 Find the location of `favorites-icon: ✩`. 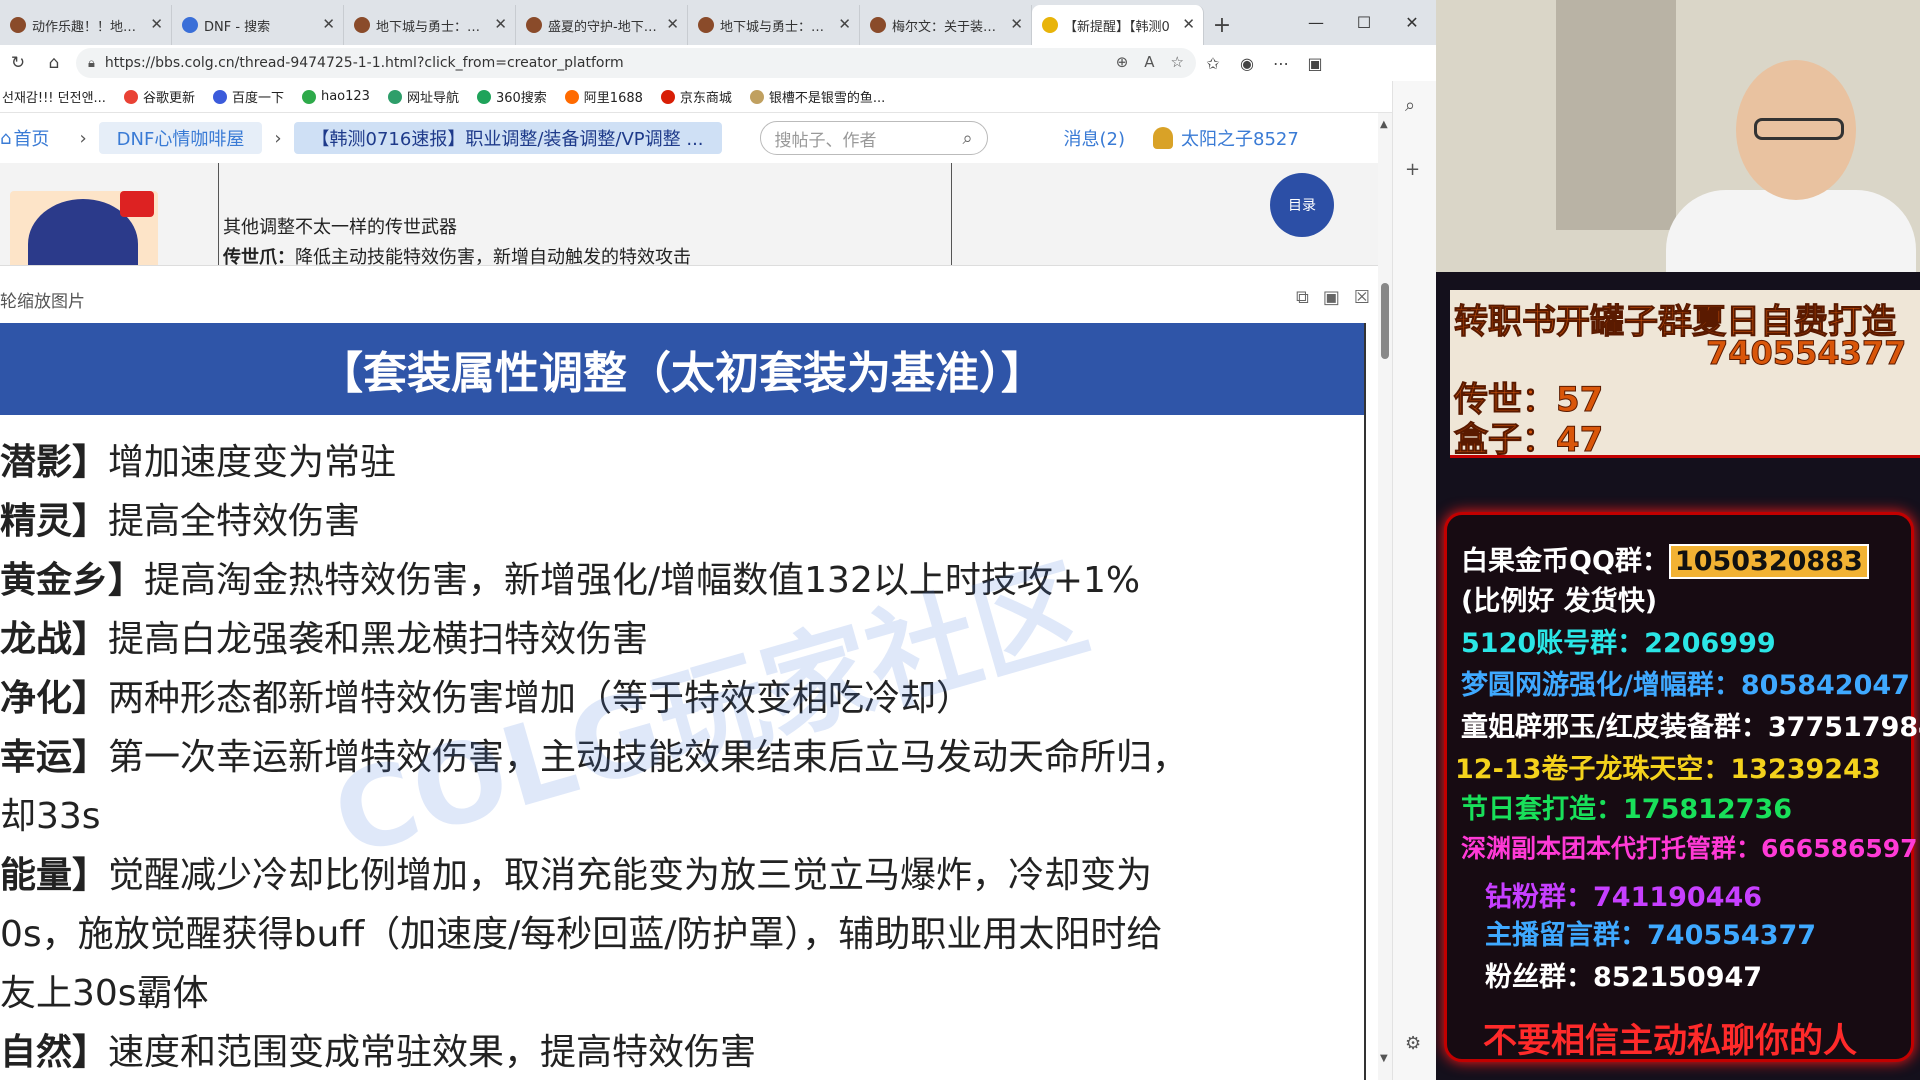

favorites-icon: ✩ is located at coordinates (1213, 63).